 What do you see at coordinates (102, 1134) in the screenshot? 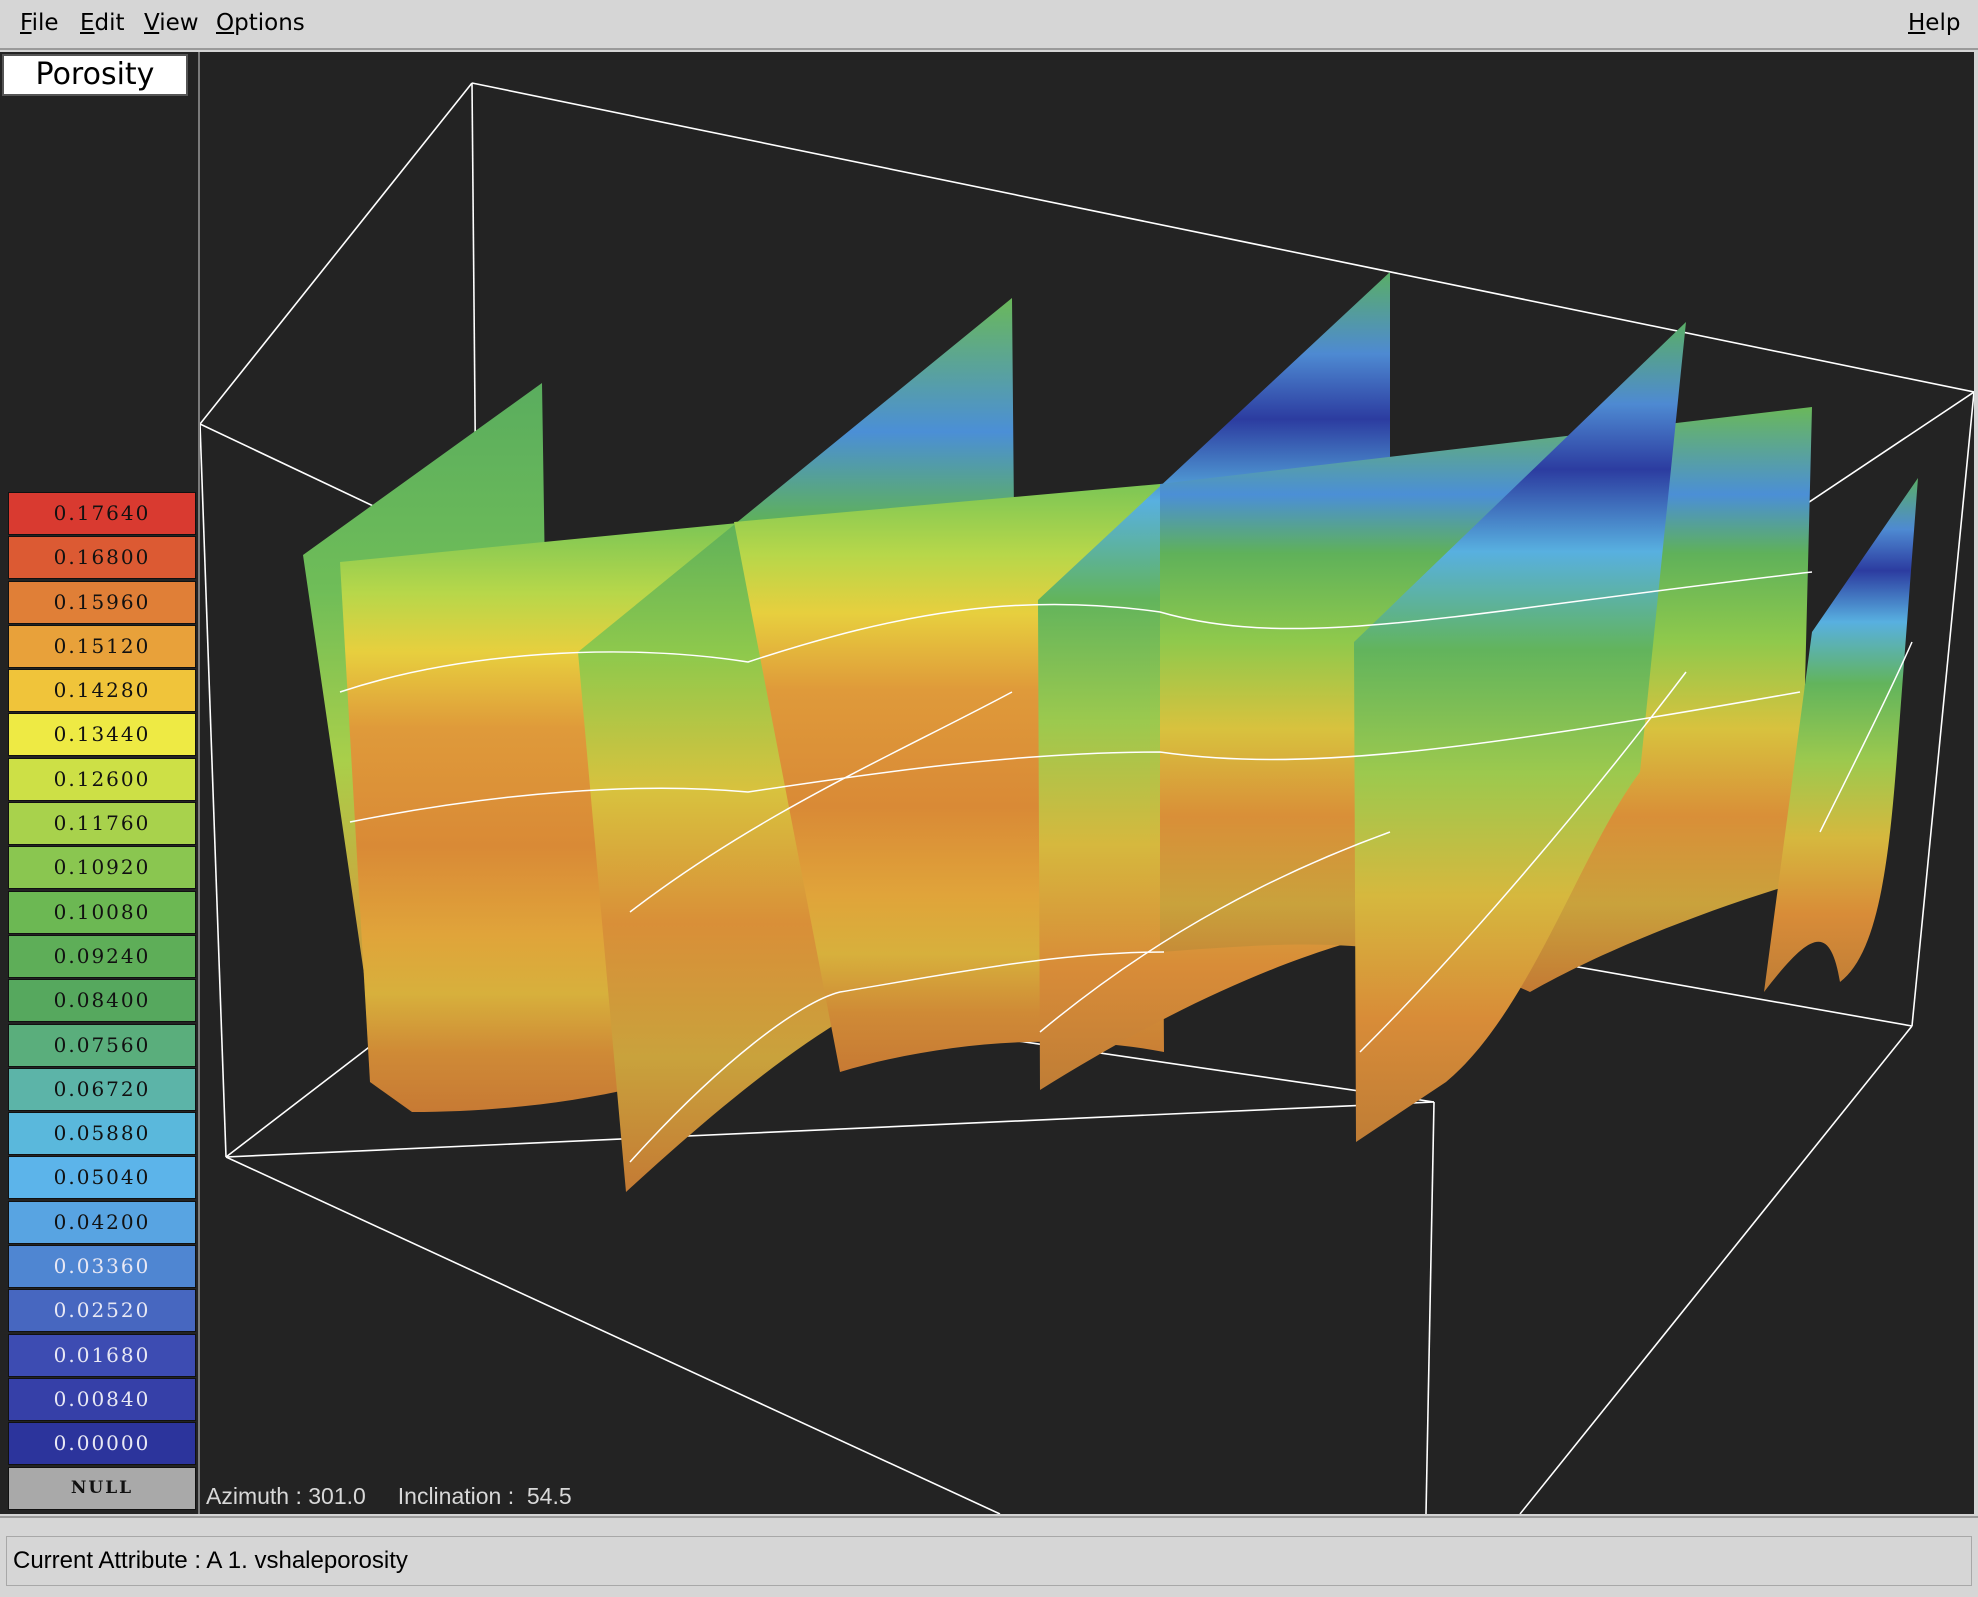
I see `legend-swatch: 0.05880` at bounding box center [102, 1134].